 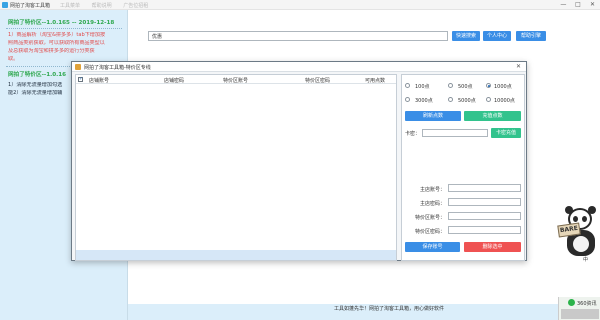 I want to click on panda-mascot: BARE 中, so click(x=577, y=235).